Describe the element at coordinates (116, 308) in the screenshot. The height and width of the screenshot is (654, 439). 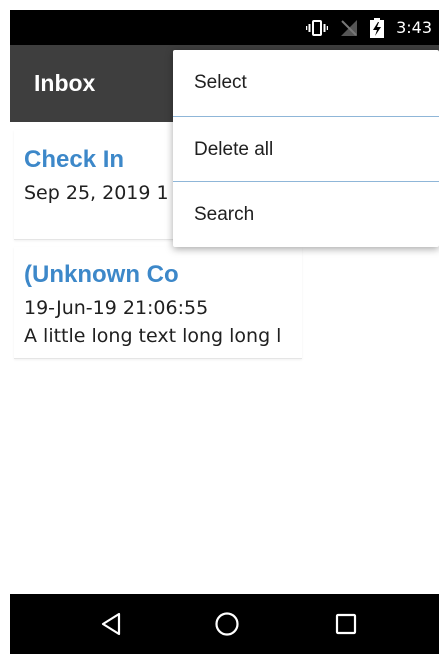
I see `message-date: 19-Jun-19 21:06:55` at that location.